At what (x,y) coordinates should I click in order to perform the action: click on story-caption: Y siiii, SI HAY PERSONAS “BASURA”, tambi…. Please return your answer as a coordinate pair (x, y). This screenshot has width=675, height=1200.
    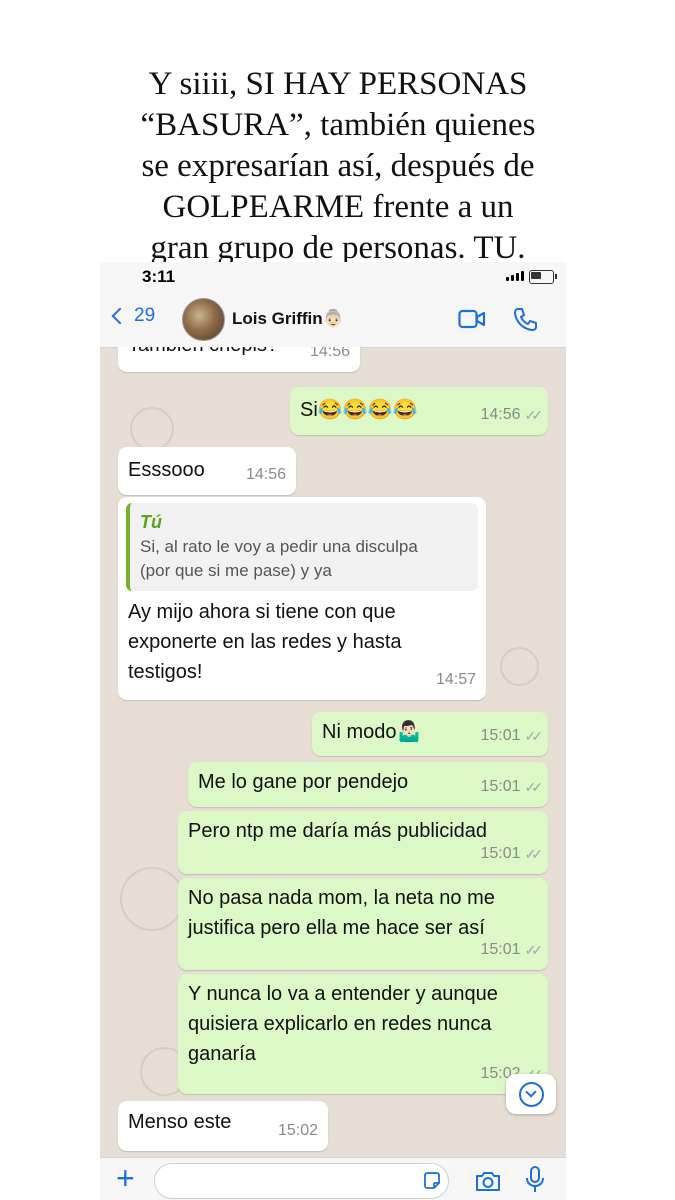
    Looking at the image, I should click on (338, 164).